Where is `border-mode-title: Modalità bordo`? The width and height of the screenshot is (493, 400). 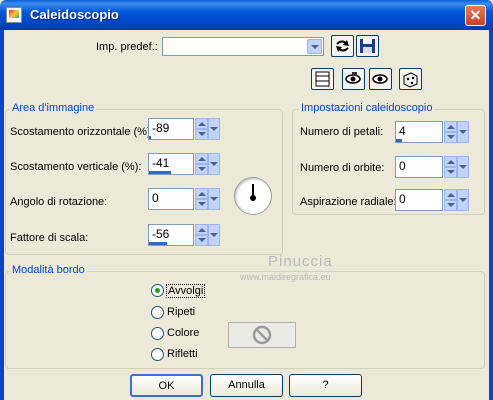 border-mode-title: Modalità bordo is located at coordinates (48, 270).